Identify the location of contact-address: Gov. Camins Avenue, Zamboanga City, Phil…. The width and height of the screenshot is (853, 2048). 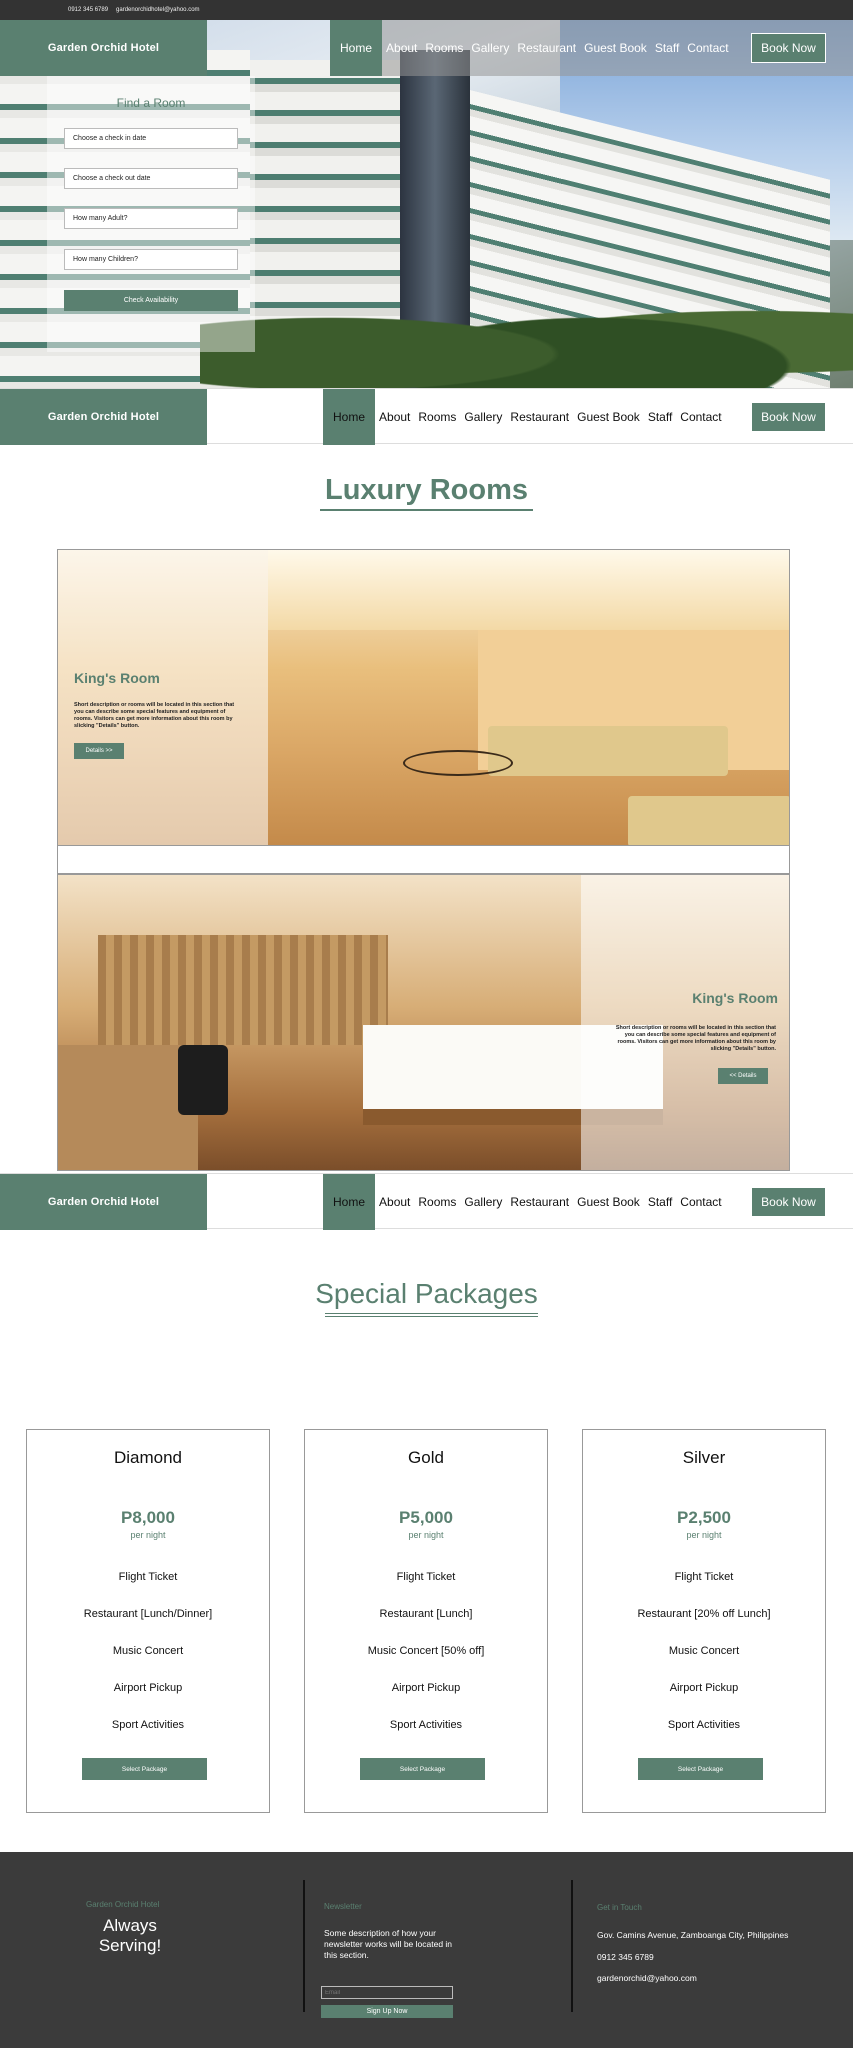
(693, 1935).